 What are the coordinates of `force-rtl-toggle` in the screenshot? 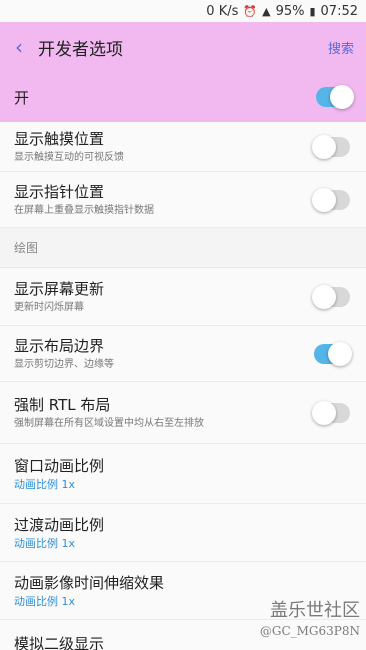 It's located at (331, 412).